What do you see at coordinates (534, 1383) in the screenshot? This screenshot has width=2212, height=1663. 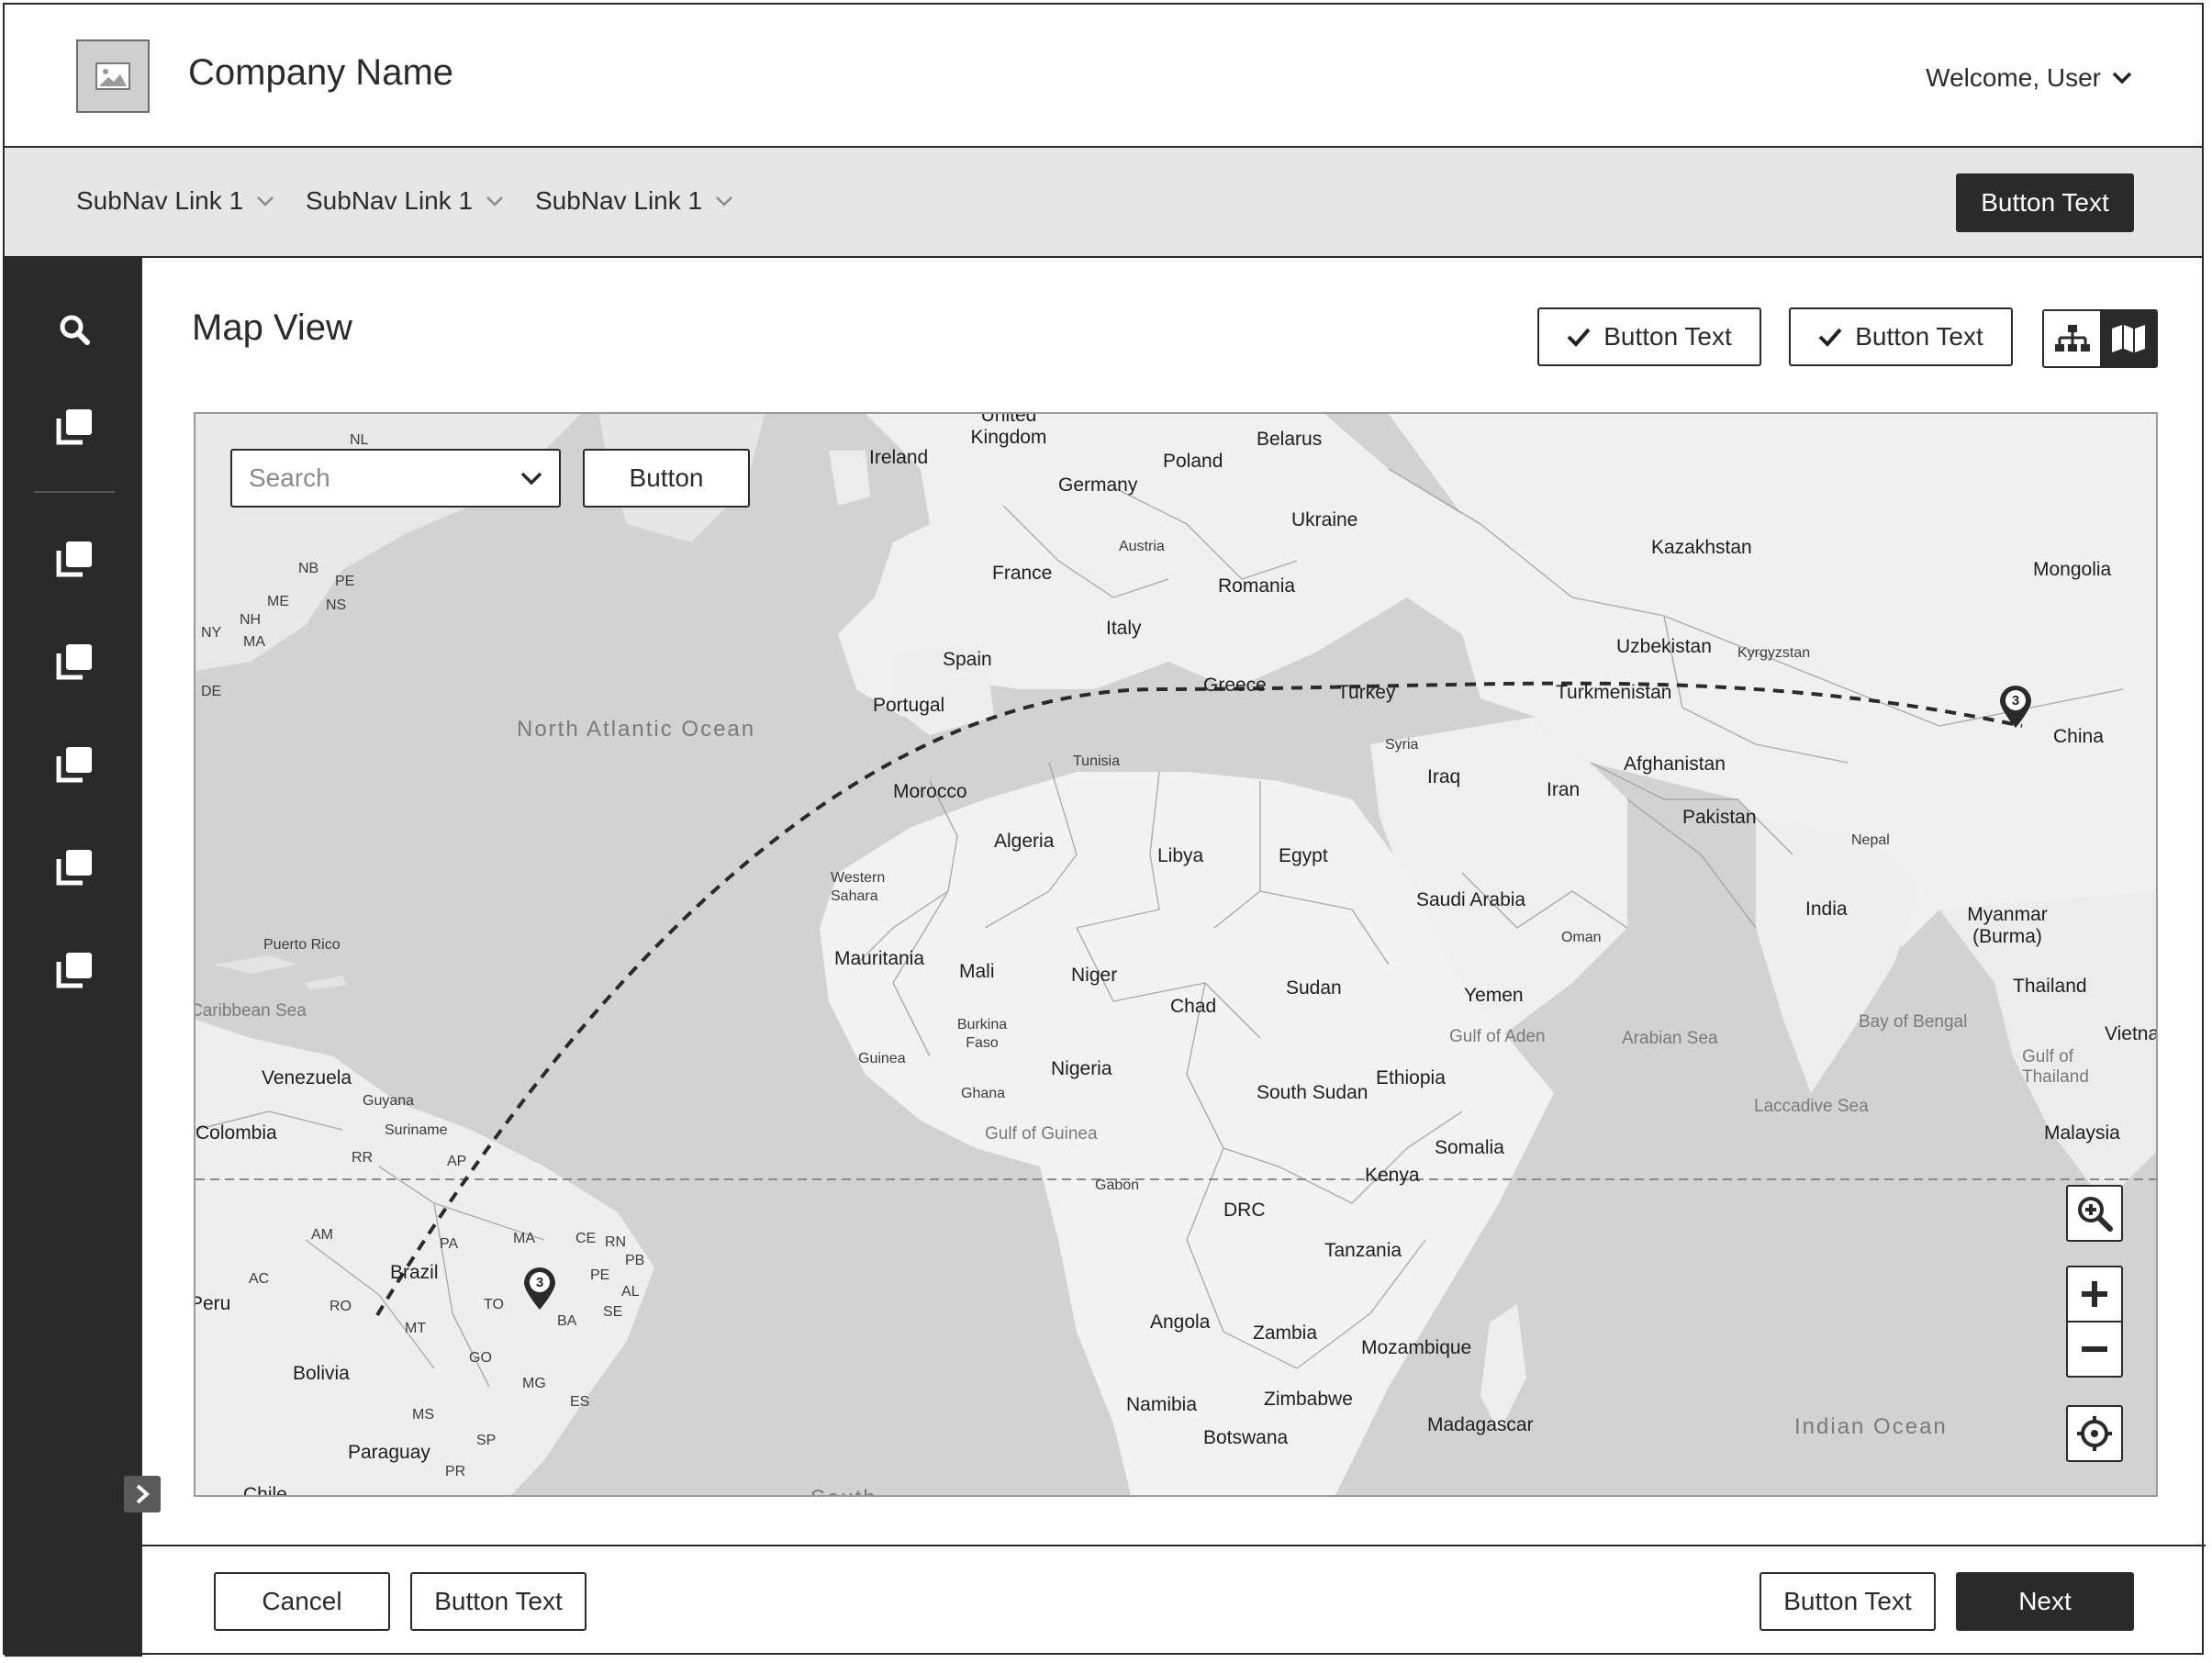 I see `state-label: MG` at bounding box center [534, 1383].